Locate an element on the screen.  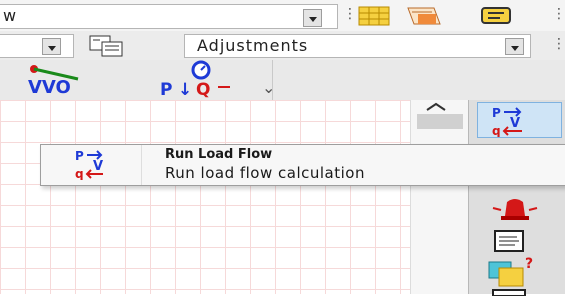
svg-text: VVO is located at coordinates (49, 86).